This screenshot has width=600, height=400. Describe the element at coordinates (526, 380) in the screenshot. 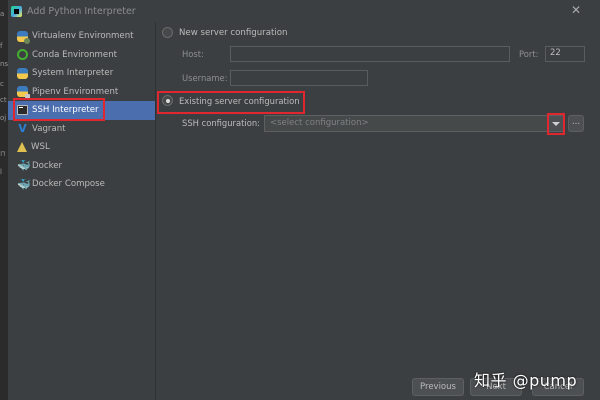

I see `watermark-text: 知乎 @pump` at that location.